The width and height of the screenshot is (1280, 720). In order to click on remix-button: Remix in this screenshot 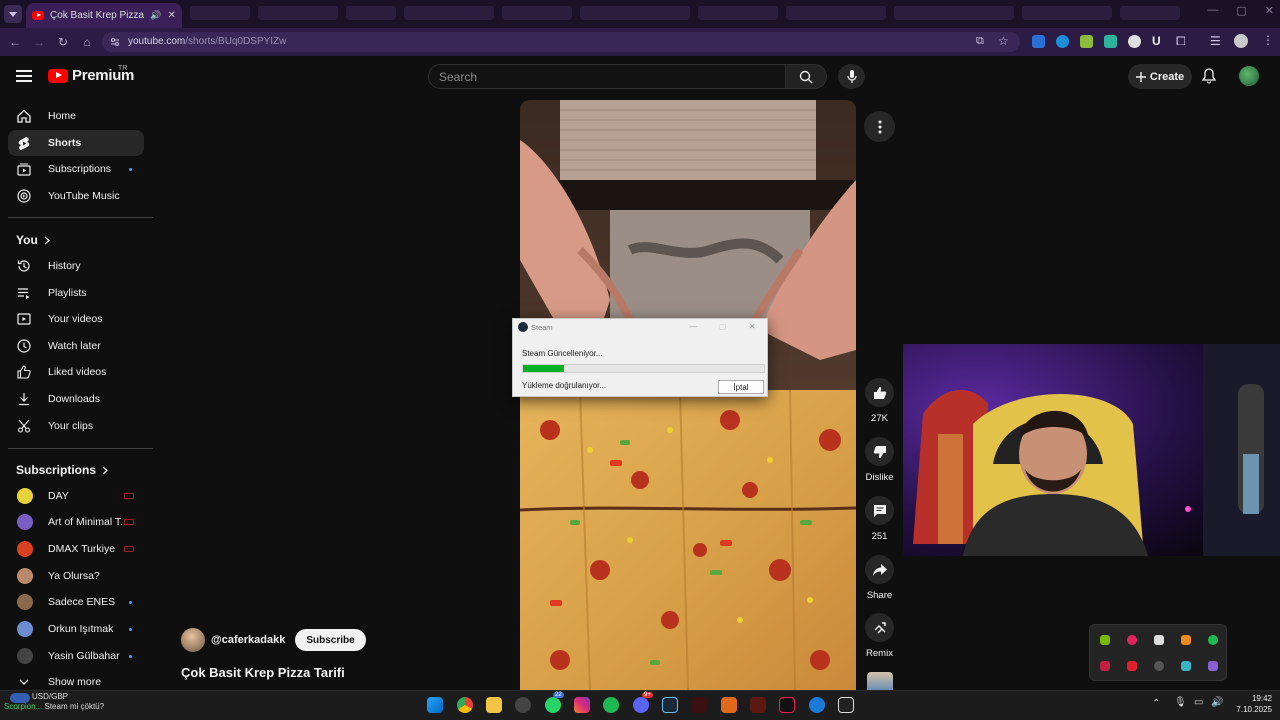, I will do `click(879, 636)`.